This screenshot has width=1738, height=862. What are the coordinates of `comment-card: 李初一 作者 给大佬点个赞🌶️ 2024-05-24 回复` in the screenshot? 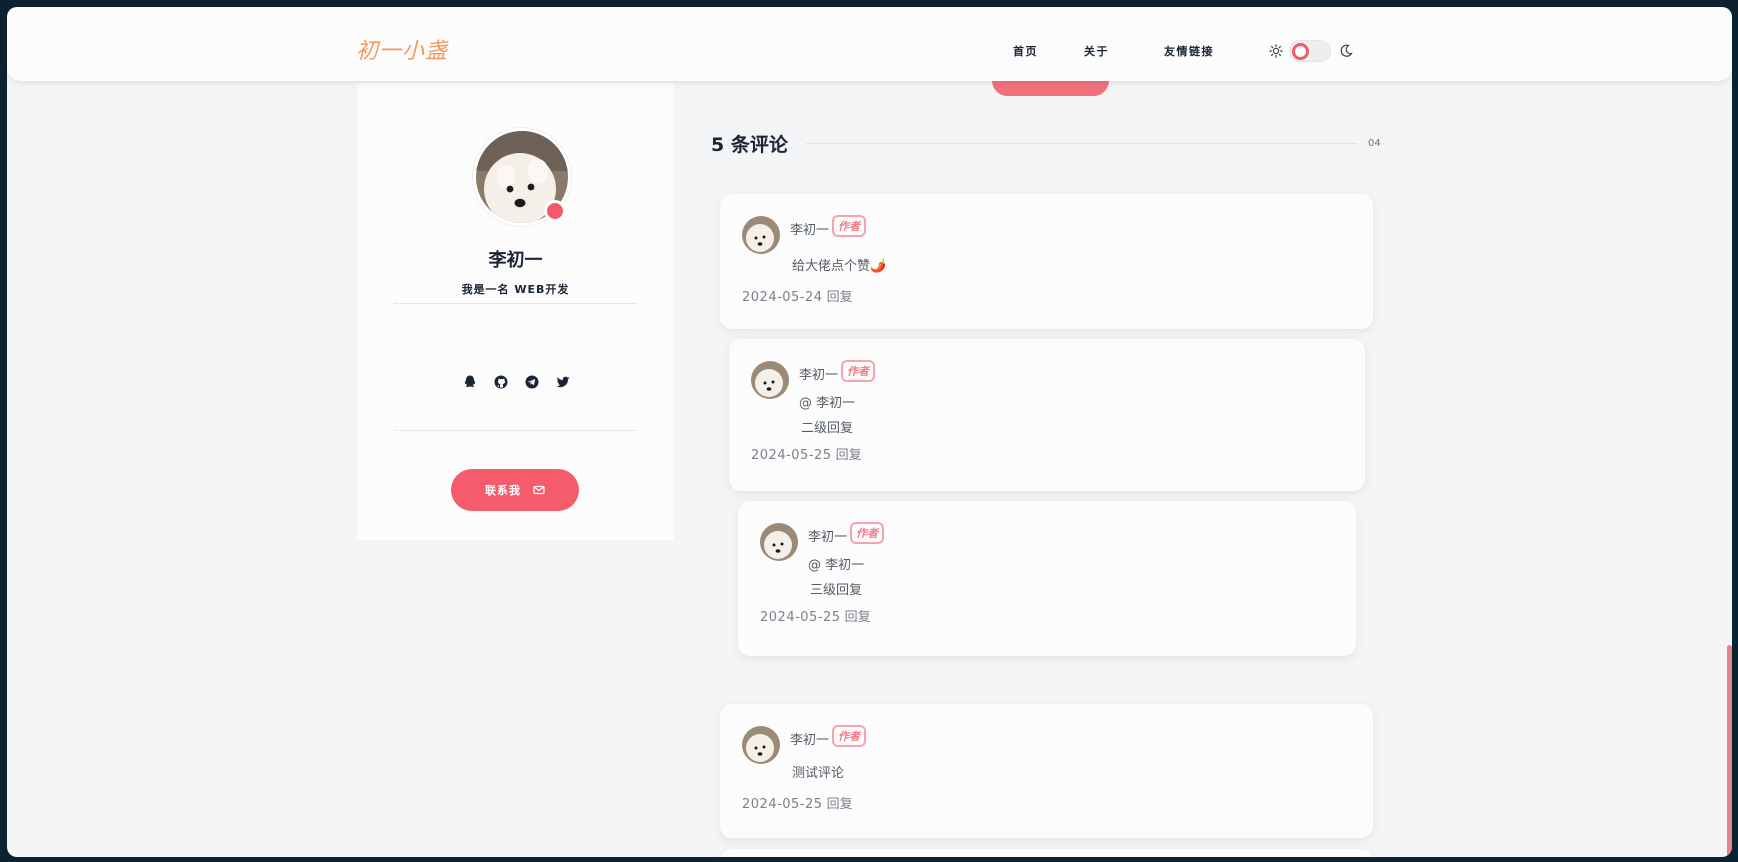 It's located at (1046, 261).